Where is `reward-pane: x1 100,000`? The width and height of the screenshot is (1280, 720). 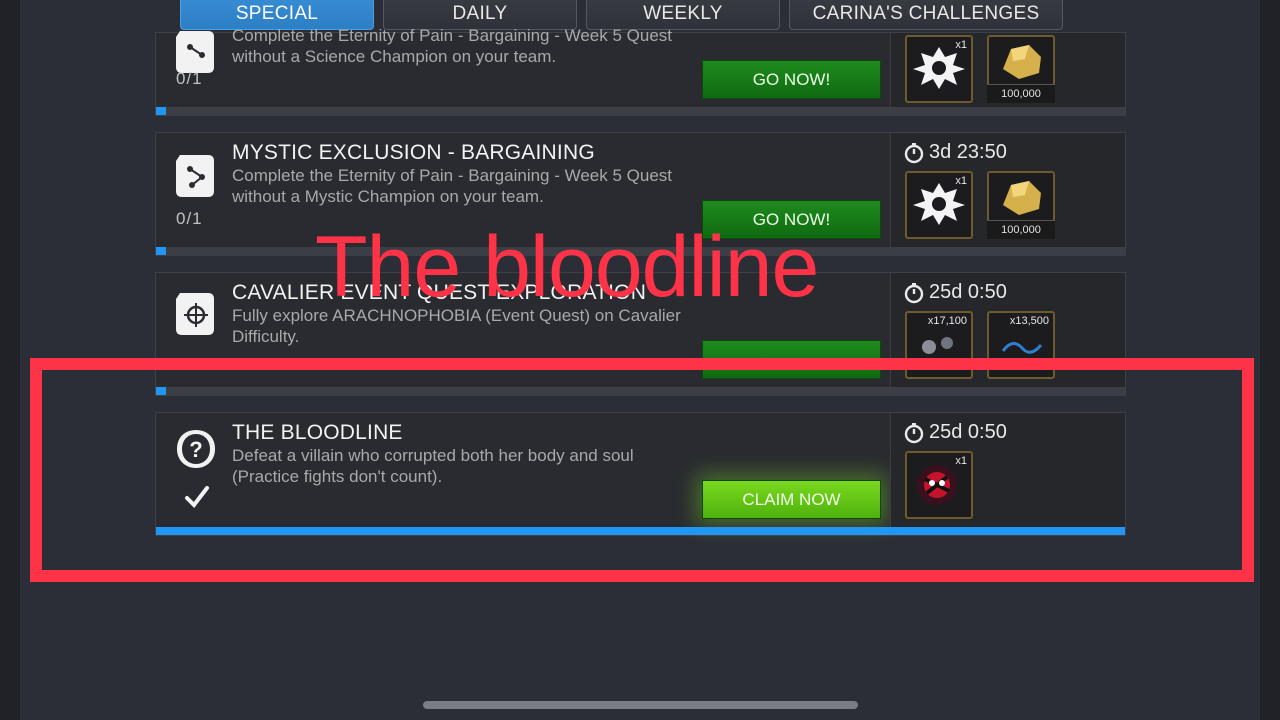 reward-pane: x1 100,000 is located at coordinates (1007, 70).